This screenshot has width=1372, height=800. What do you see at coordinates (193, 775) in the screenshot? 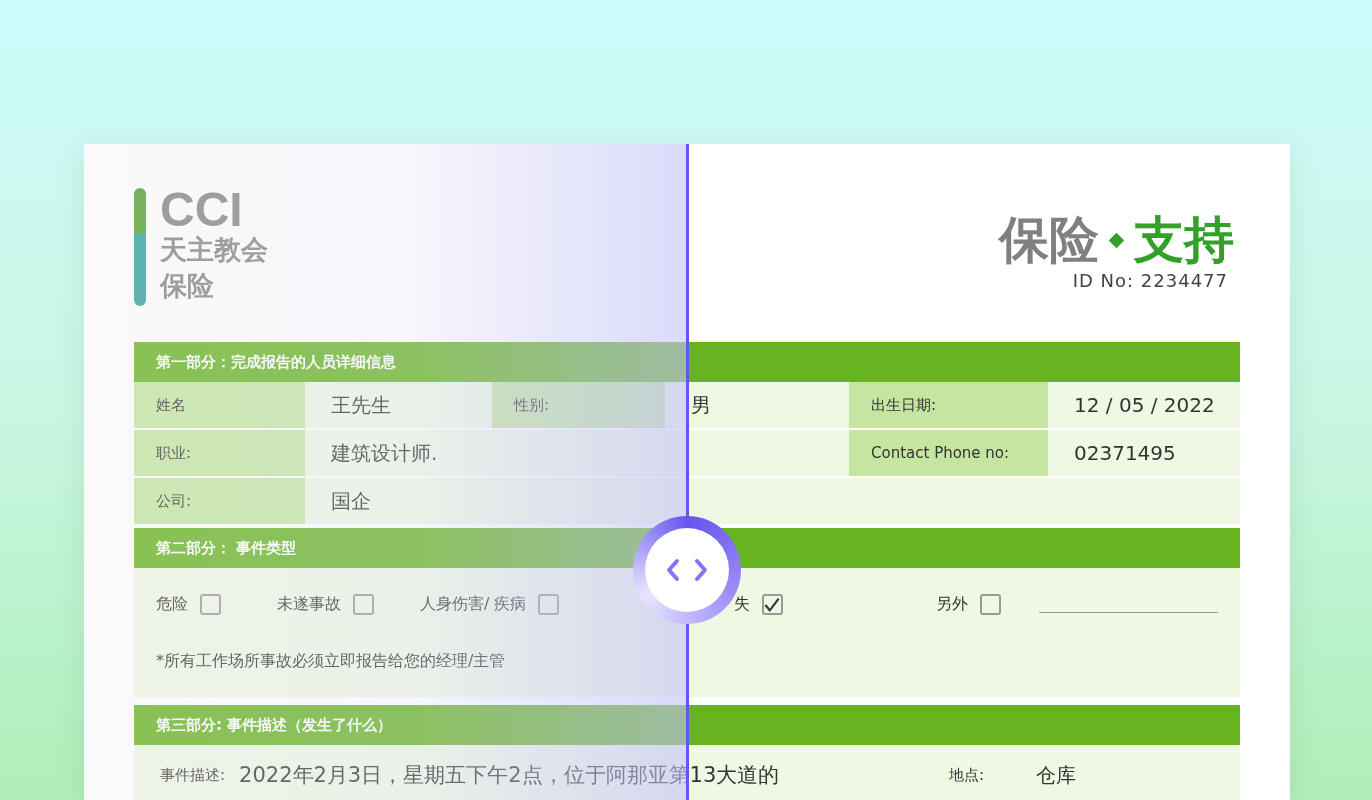
I see `field-label: 事件描述:` at bounding box center [193, 775].